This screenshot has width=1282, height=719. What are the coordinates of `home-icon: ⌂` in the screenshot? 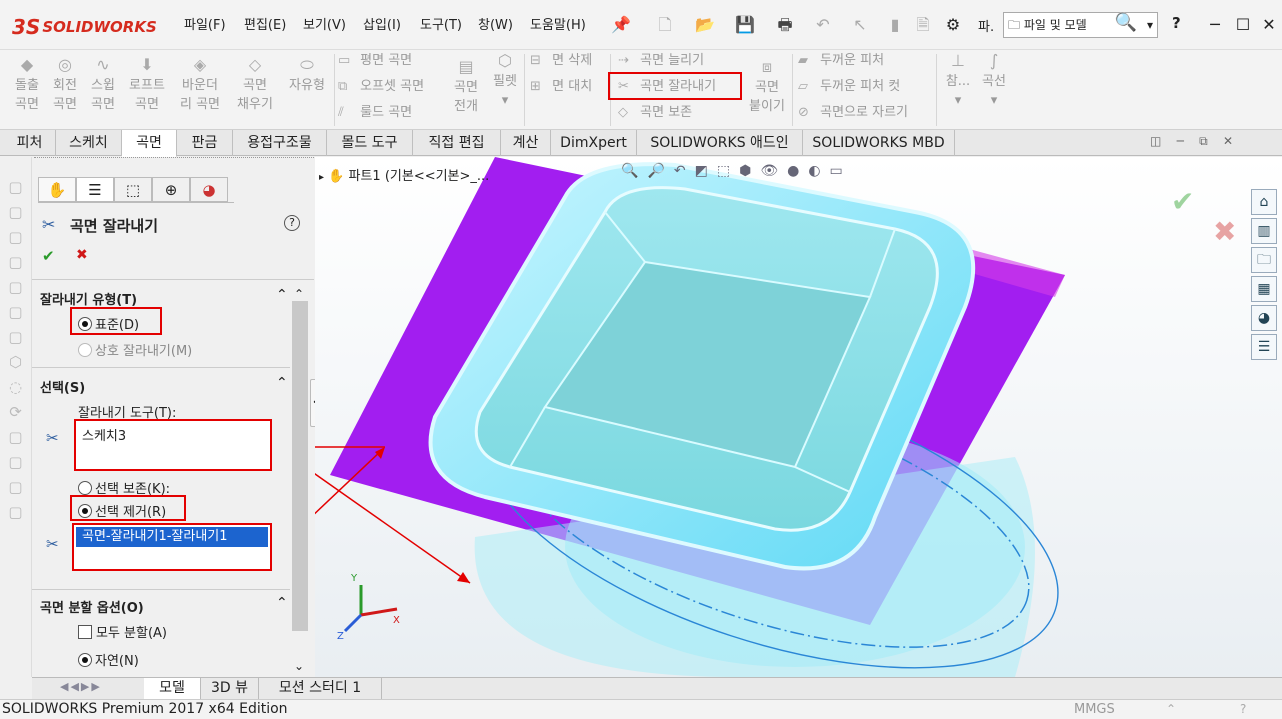 It's located at (1264, 202).